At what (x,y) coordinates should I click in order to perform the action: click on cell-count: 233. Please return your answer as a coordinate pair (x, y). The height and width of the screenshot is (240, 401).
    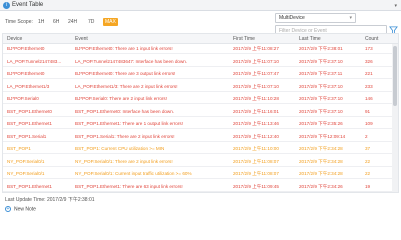
    Looking at the image, I should click on (369, 86).